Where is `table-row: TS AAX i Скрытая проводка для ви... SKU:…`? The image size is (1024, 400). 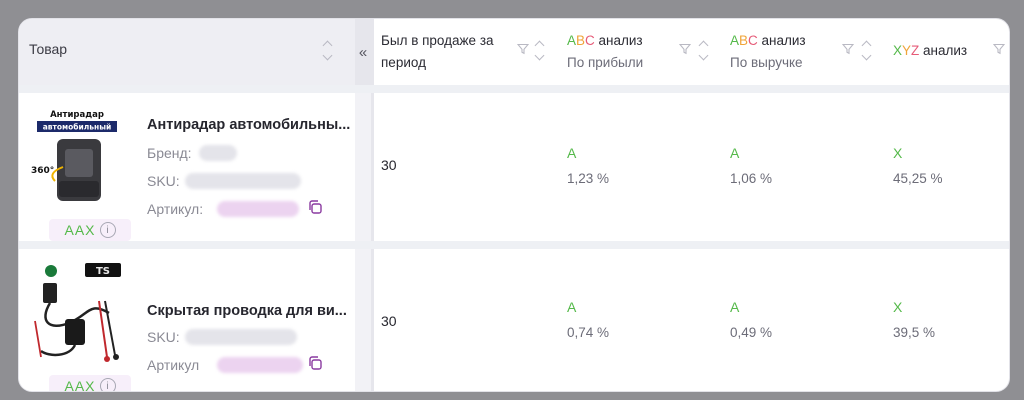 table-row: TS AAX i Скрытая проводка для ви... SKU:… is located at coordinates (187, 320).